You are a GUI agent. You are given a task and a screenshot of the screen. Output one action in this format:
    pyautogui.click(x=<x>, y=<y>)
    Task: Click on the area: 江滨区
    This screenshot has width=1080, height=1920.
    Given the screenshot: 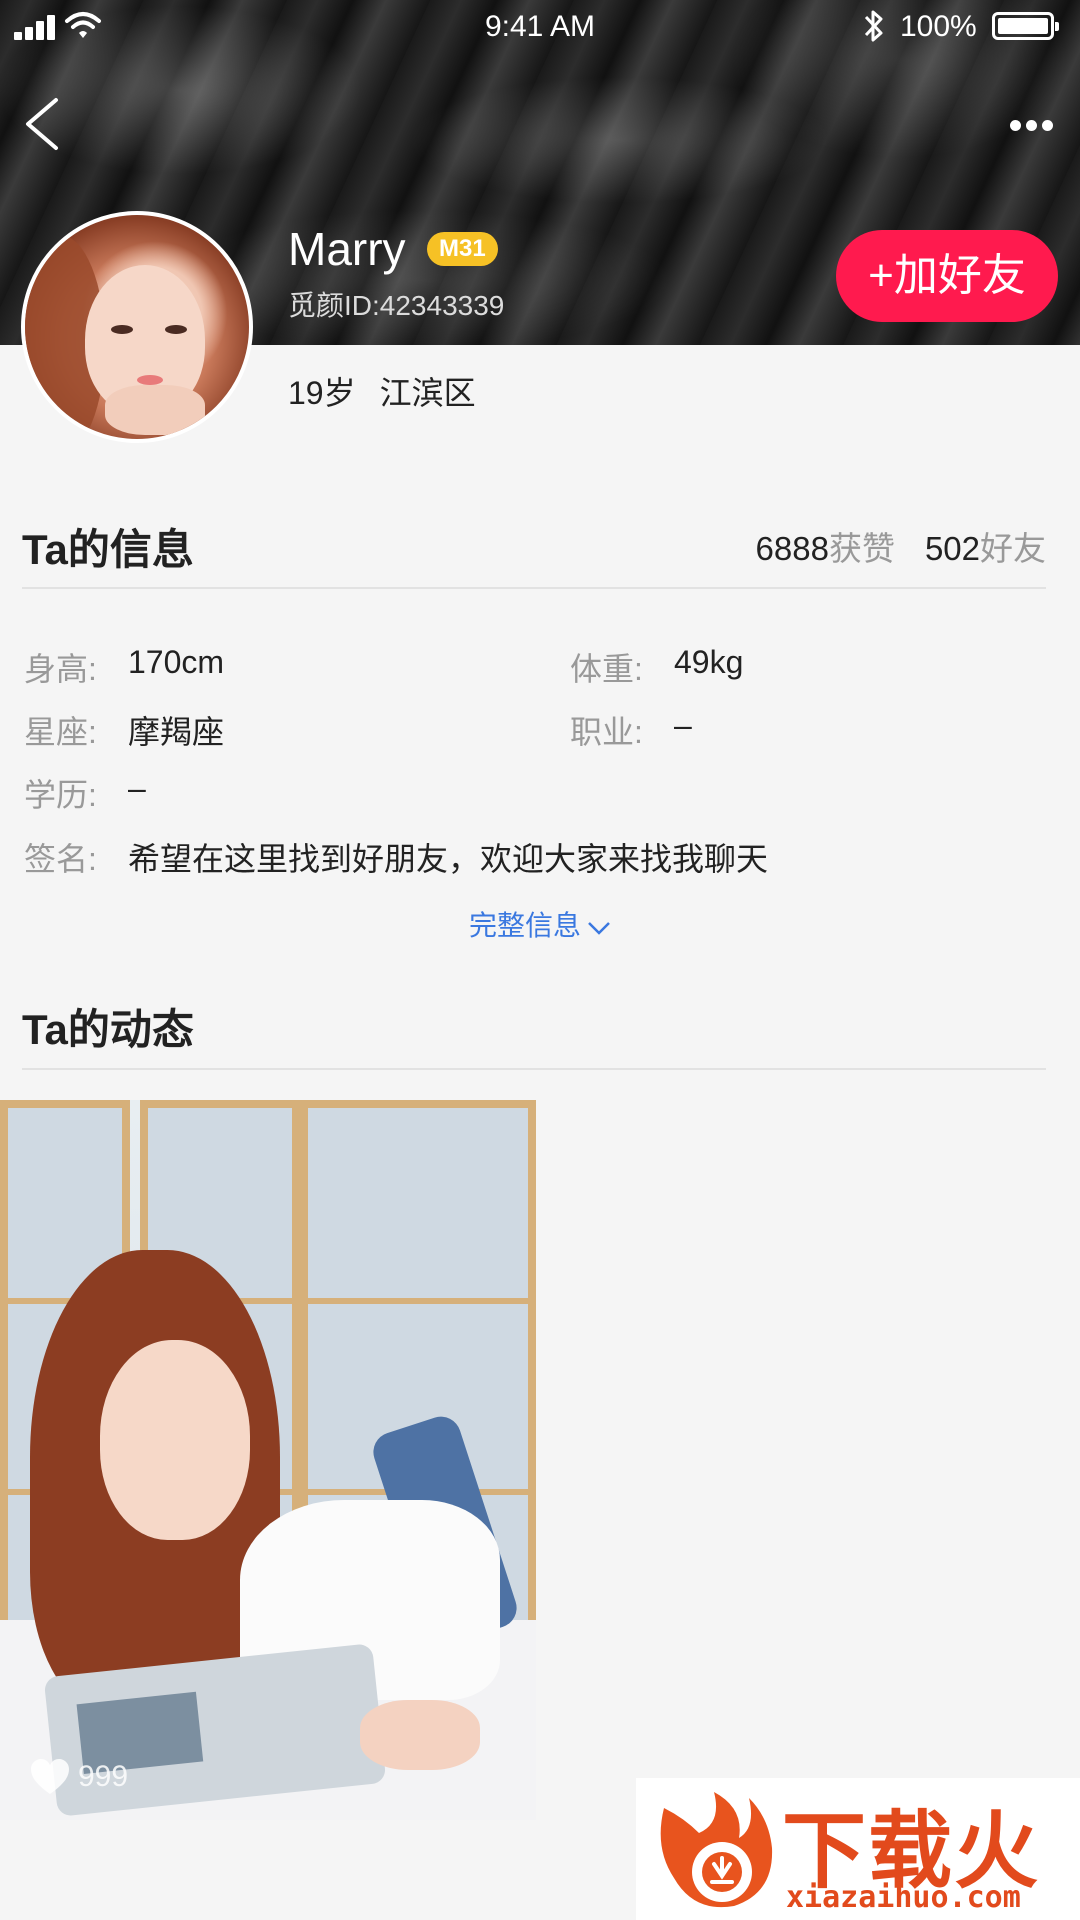 What is the action you would take?
    pyautogui.click(x=427, y=393)
    